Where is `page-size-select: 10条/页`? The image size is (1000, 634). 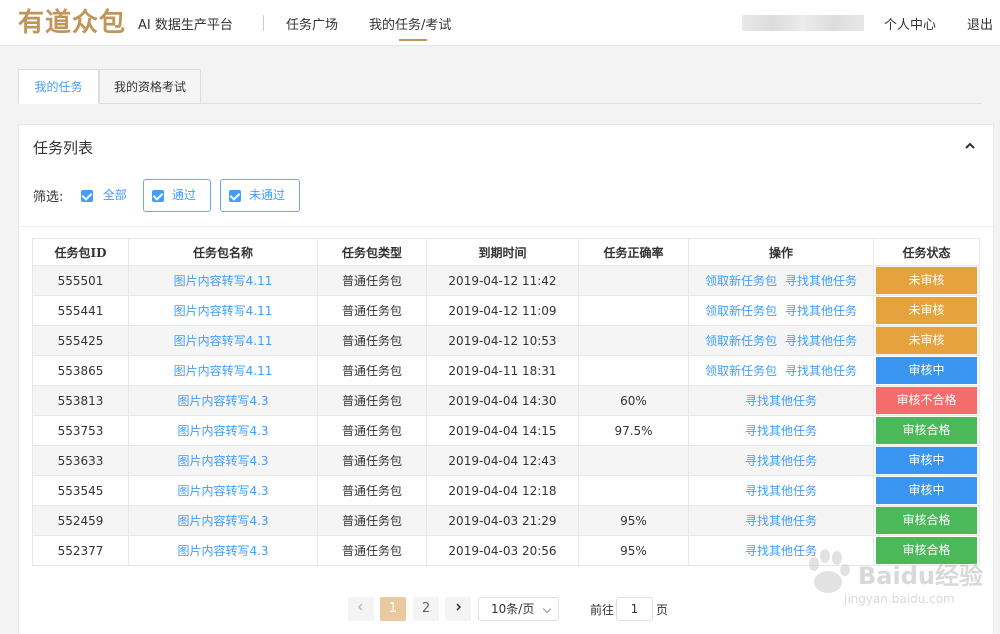
page-size-select: 10条/页 is located at coordinates (518, 609).